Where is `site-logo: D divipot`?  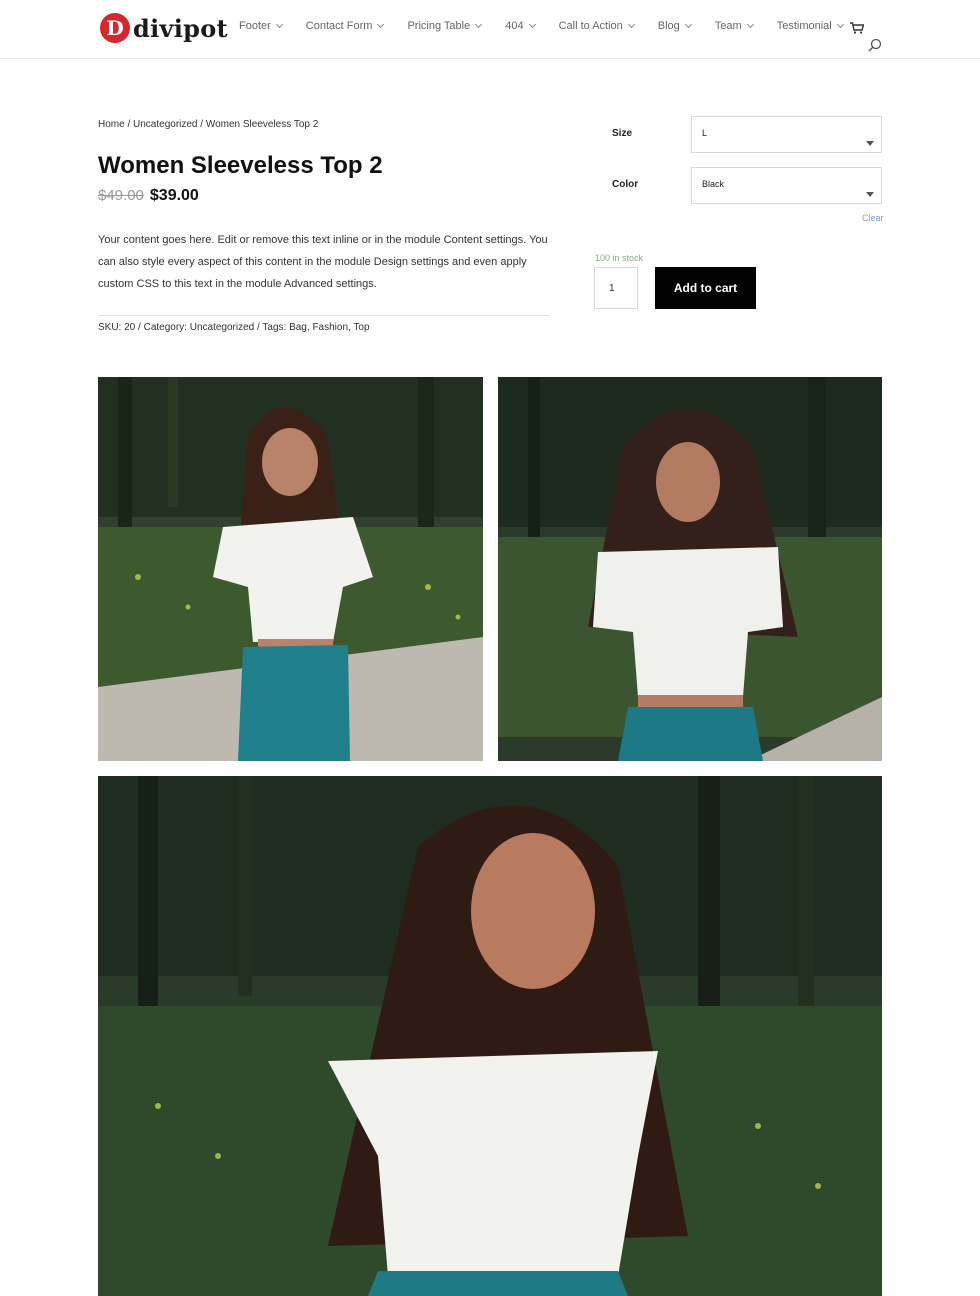
site-logo: D divipot is located at coordinates (164, 28).